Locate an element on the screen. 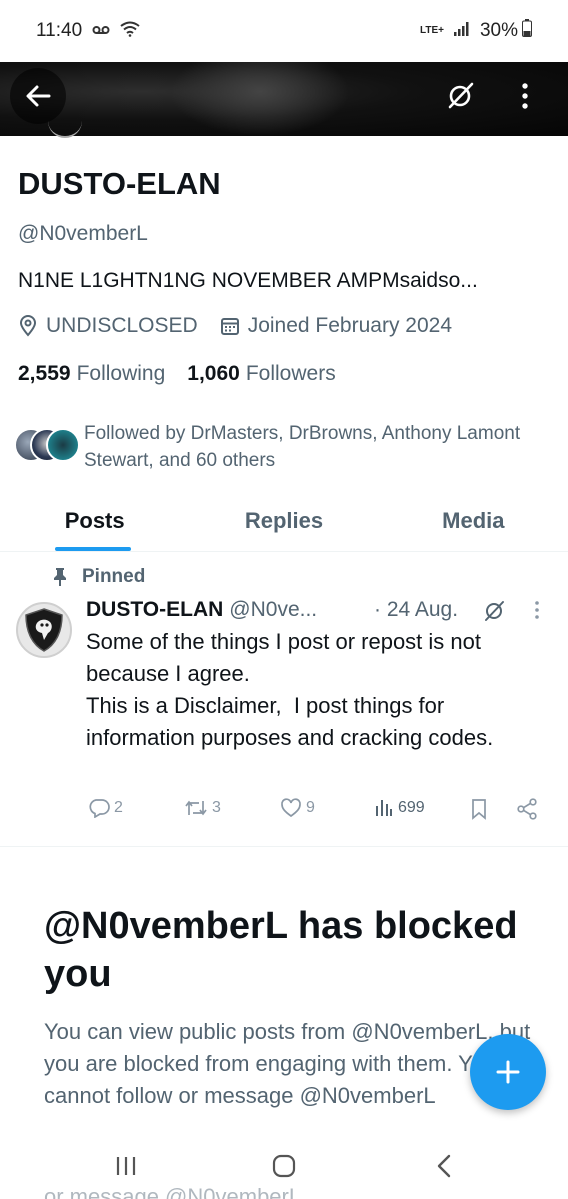  views-button: 699 is located at coordinates (399, 808).